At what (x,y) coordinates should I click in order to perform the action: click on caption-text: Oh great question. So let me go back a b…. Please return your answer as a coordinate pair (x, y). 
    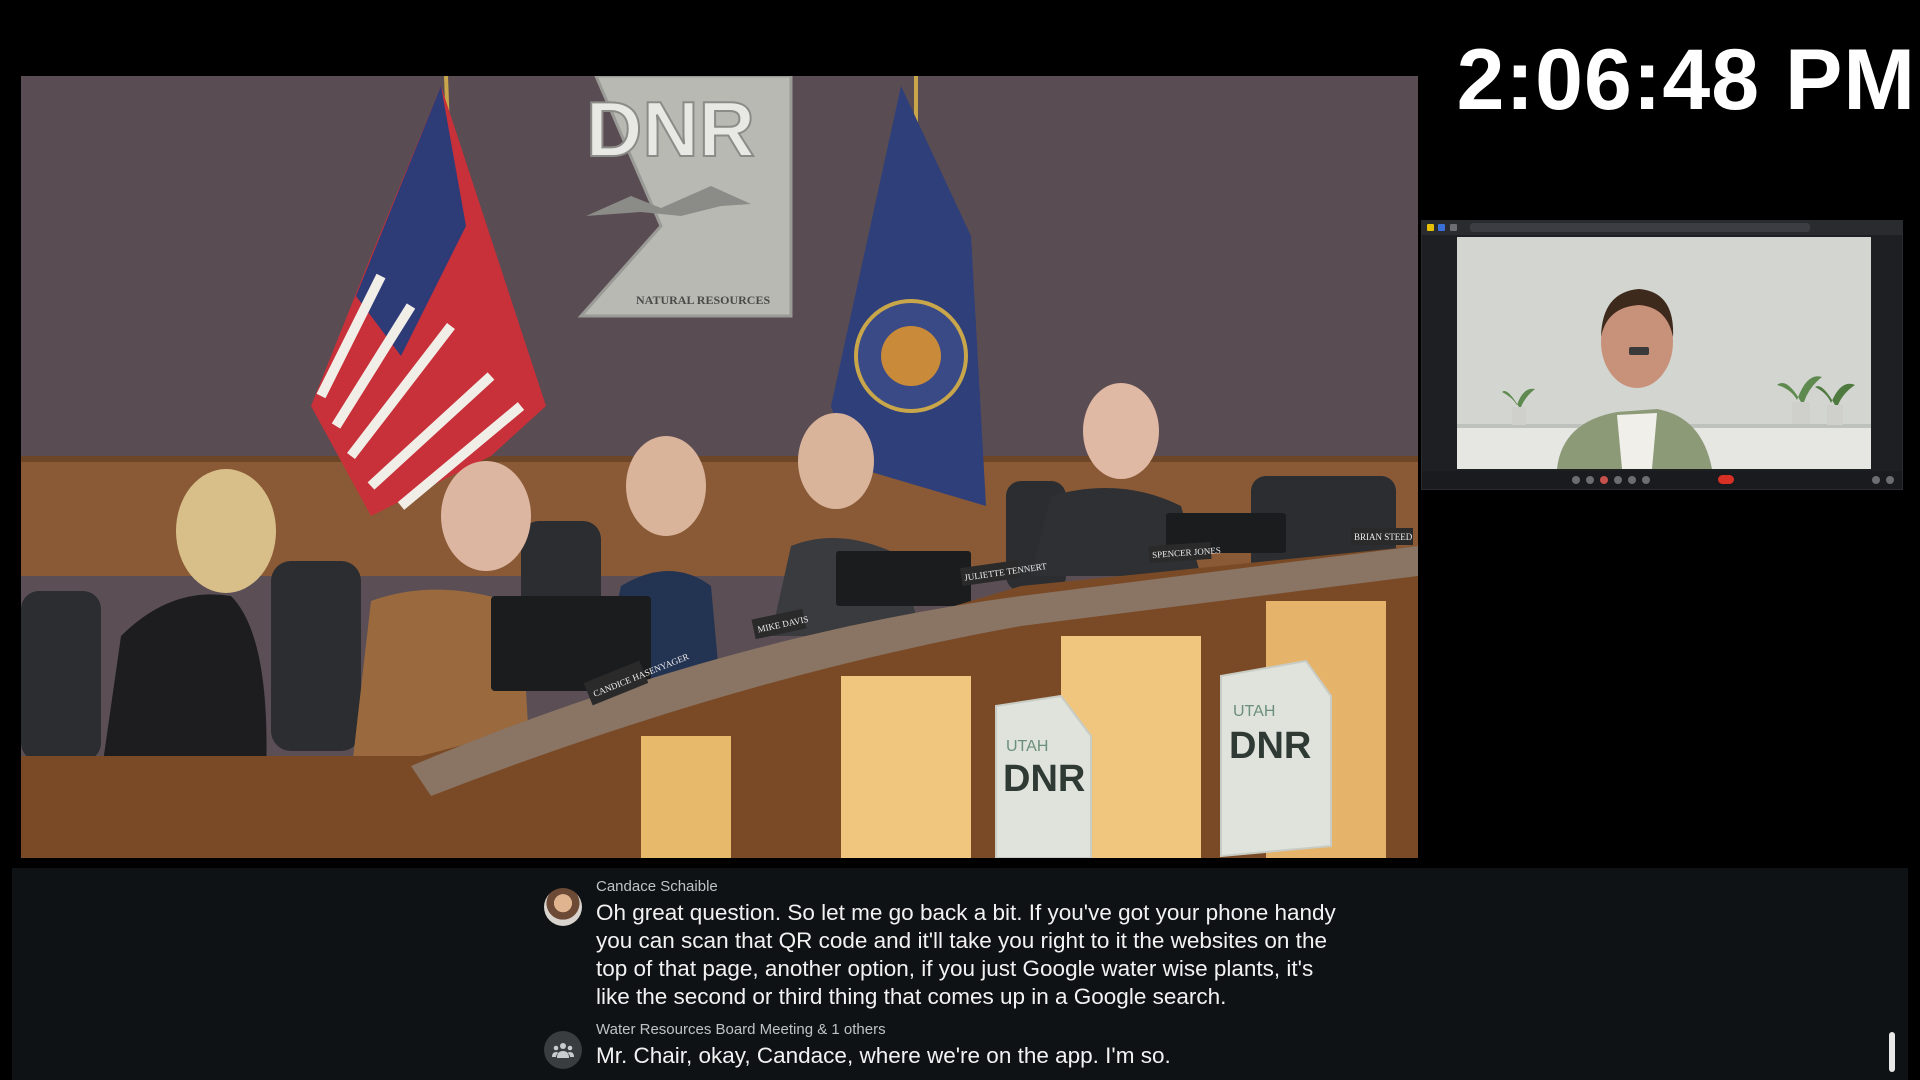
    Looking at the image, I should click on (966, 954).